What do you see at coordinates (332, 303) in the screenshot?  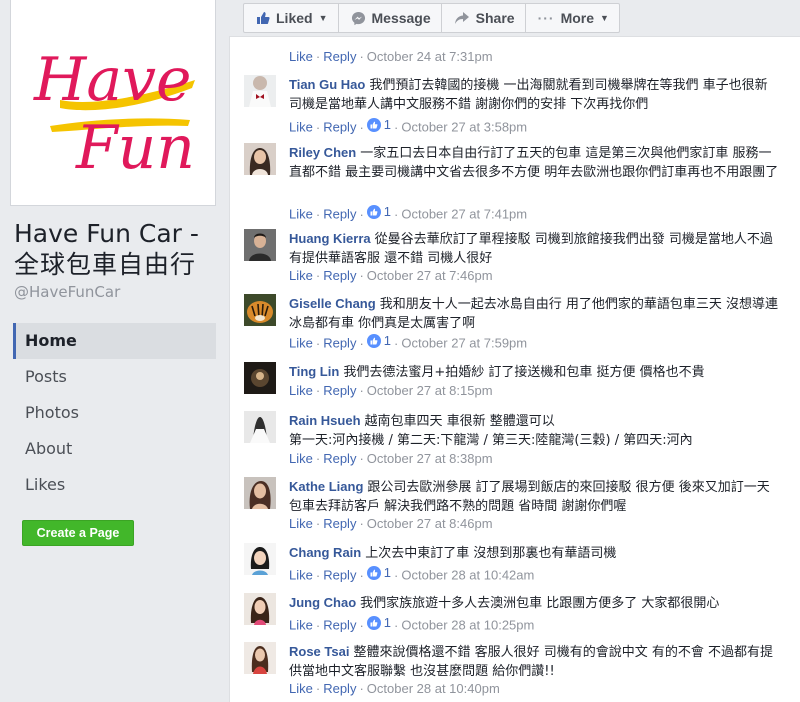 I see `comment-author: Giselle Chang` at bounding box center [332, 303].